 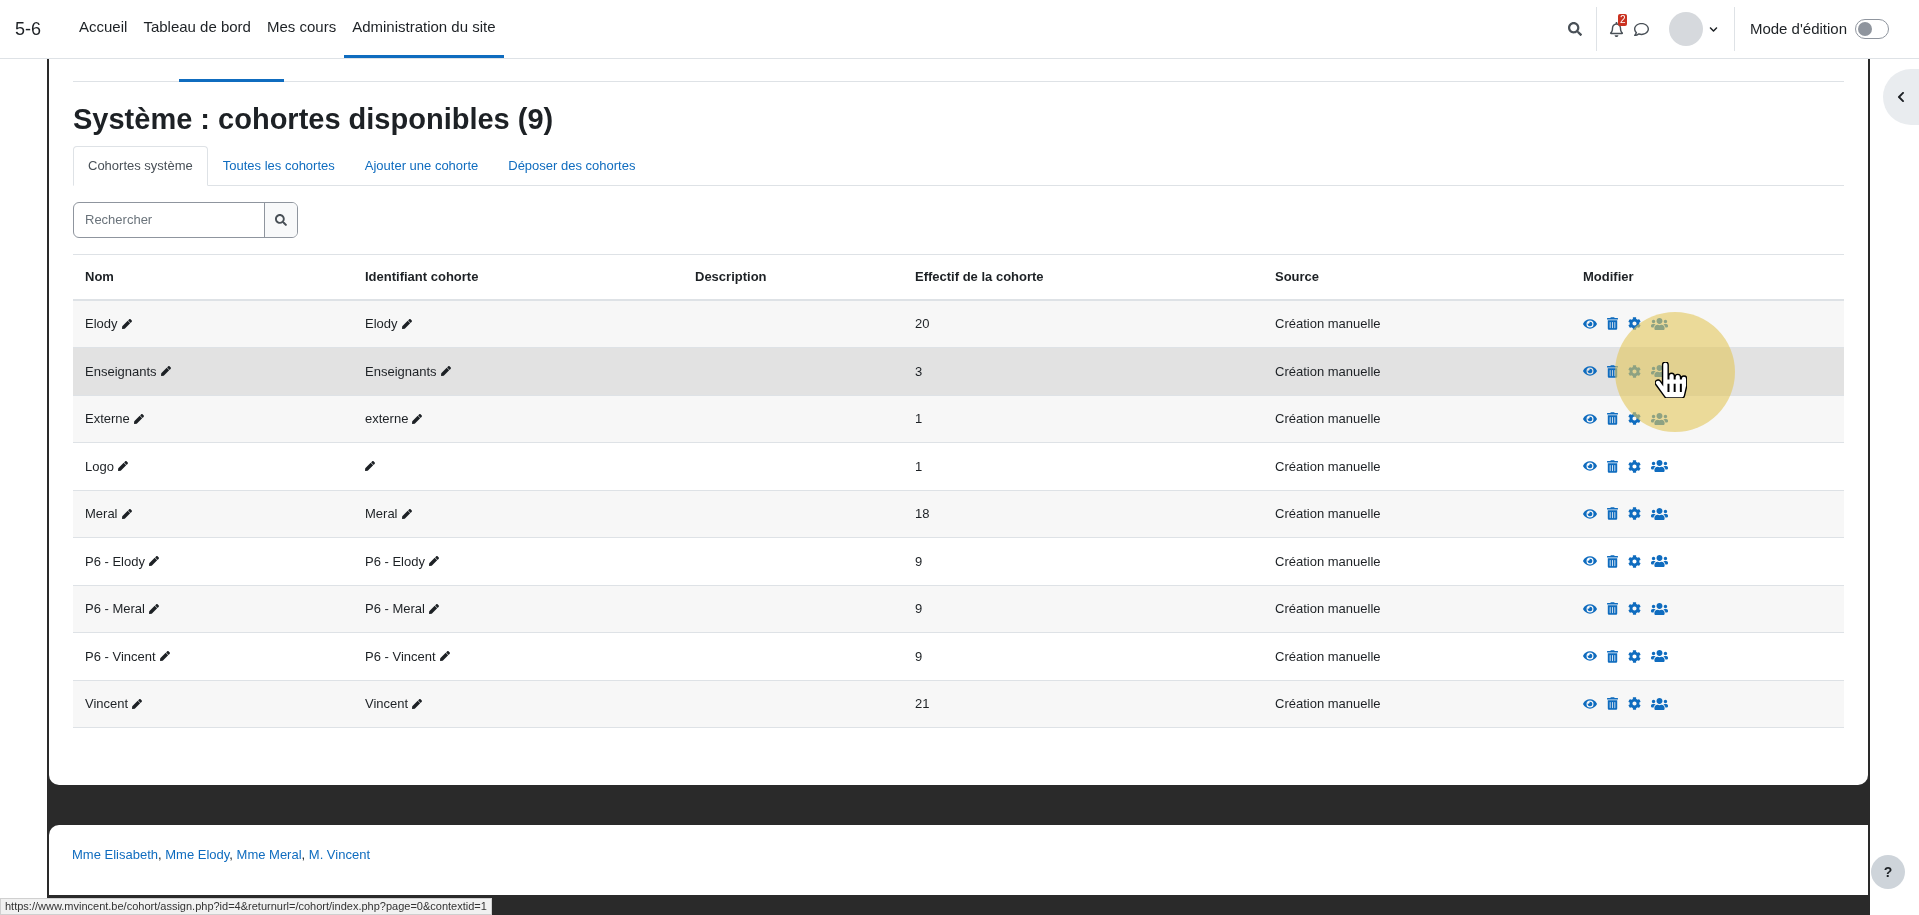 What do you see at coordinates (115, 609) in the screenshot?
I see `table-cell-text: P6 - Meral` at bounding box center [115, 609].